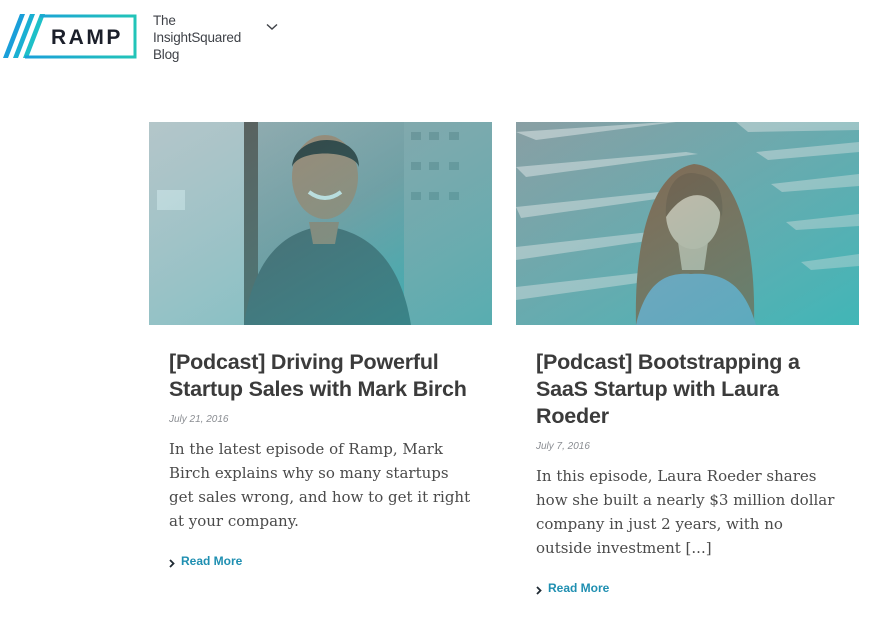 The width and height of the screenshot is (875, 627). What do you see at coordinates (87, 37) in the screenshot?
I see `logo-wordmark: RAMP` at bounding box center [87, 37].